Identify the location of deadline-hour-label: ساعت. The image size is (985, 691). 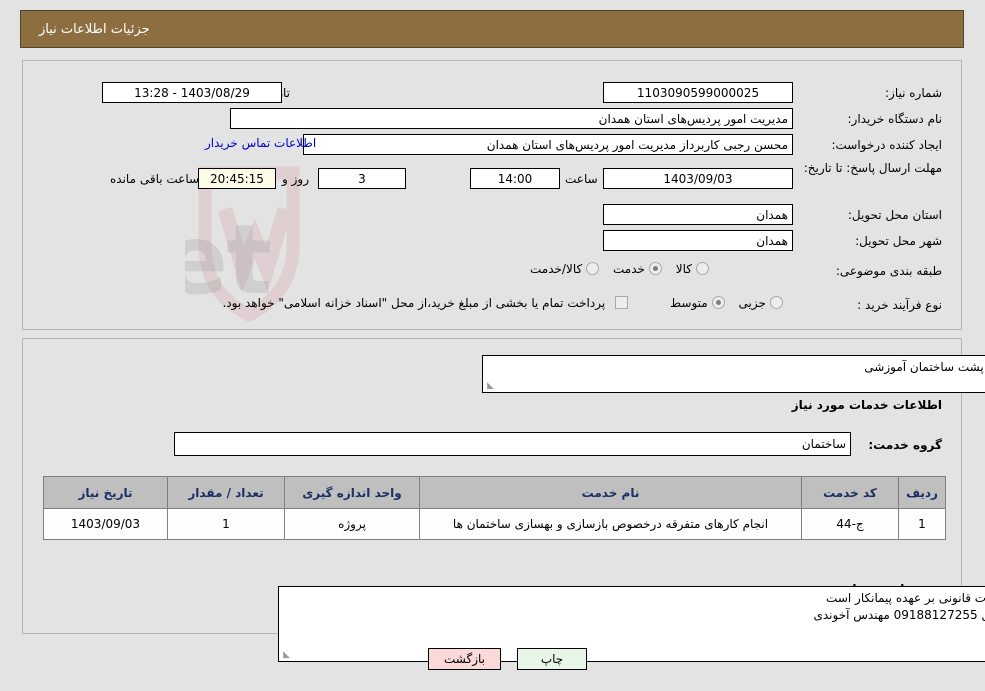
(581, 179).